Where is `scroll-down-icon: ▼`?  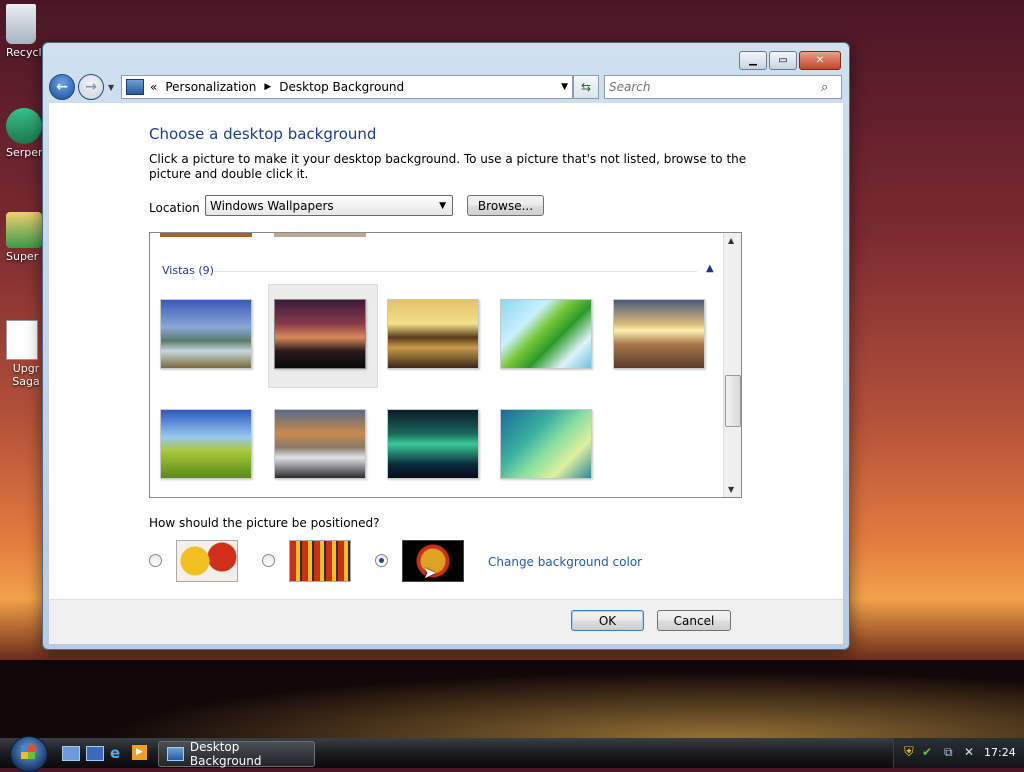
scroll-down-icon: ▼ is located at coordinates (731, 489).